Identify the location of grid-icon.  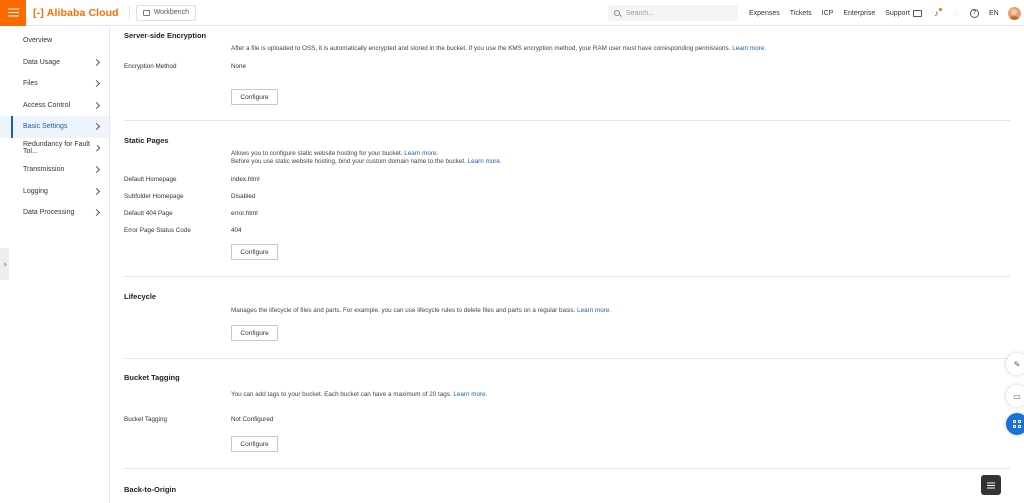
(1017, 424).